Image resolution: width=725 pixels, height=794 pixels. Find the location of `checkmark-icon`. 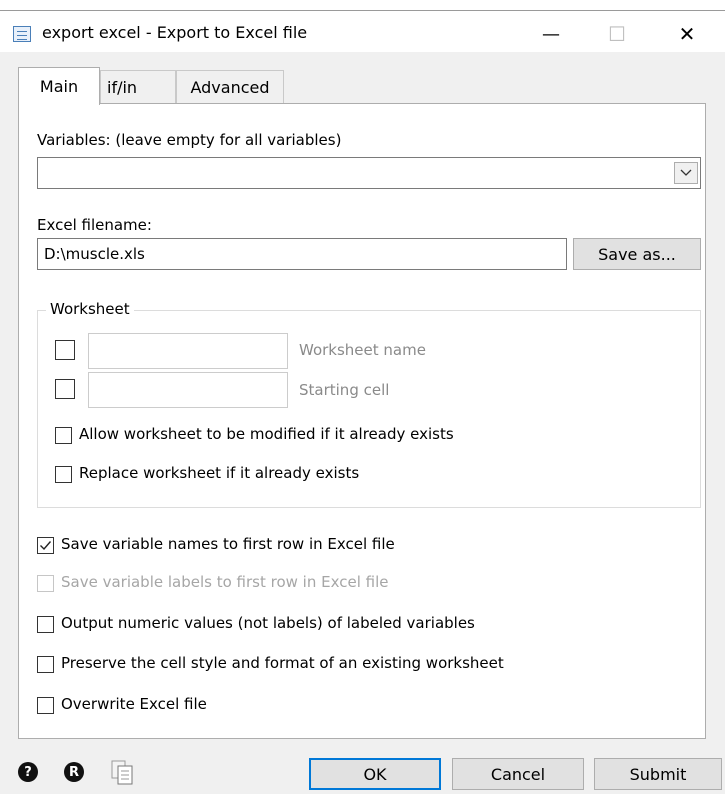

checkmark-icon is located at coordinates (46, 546).